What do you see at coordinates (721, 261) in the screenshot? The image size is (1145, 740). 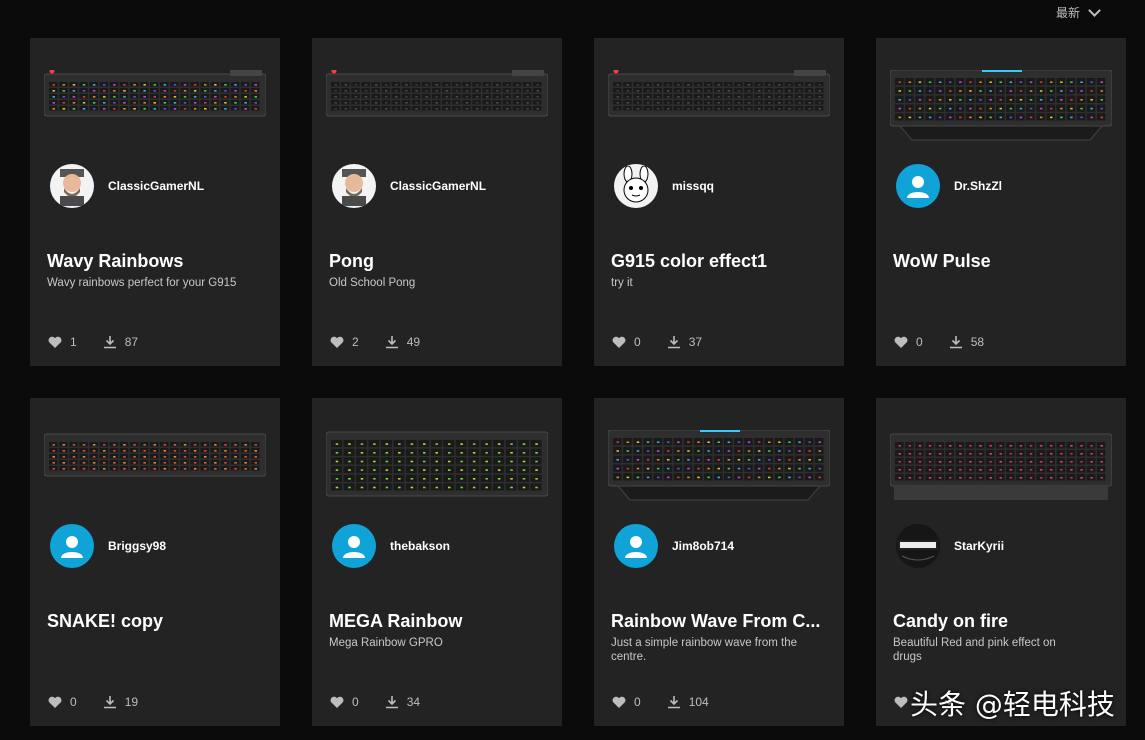 I see `profile-title: G915 color effect1` at bounding box center [721, 261].